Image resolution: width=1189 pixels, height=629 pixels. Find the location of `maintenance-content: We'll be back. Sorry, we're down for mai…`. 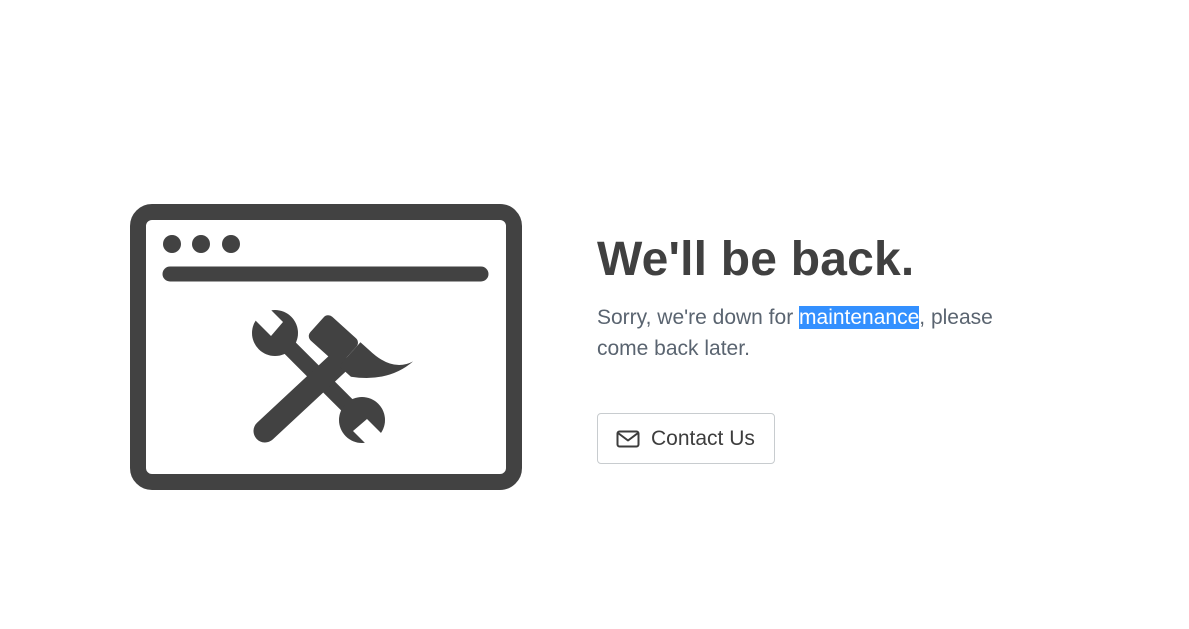

maintenance-content: We'll be back. Sorry, we're down for mai… is located at coordinates (817, 348).